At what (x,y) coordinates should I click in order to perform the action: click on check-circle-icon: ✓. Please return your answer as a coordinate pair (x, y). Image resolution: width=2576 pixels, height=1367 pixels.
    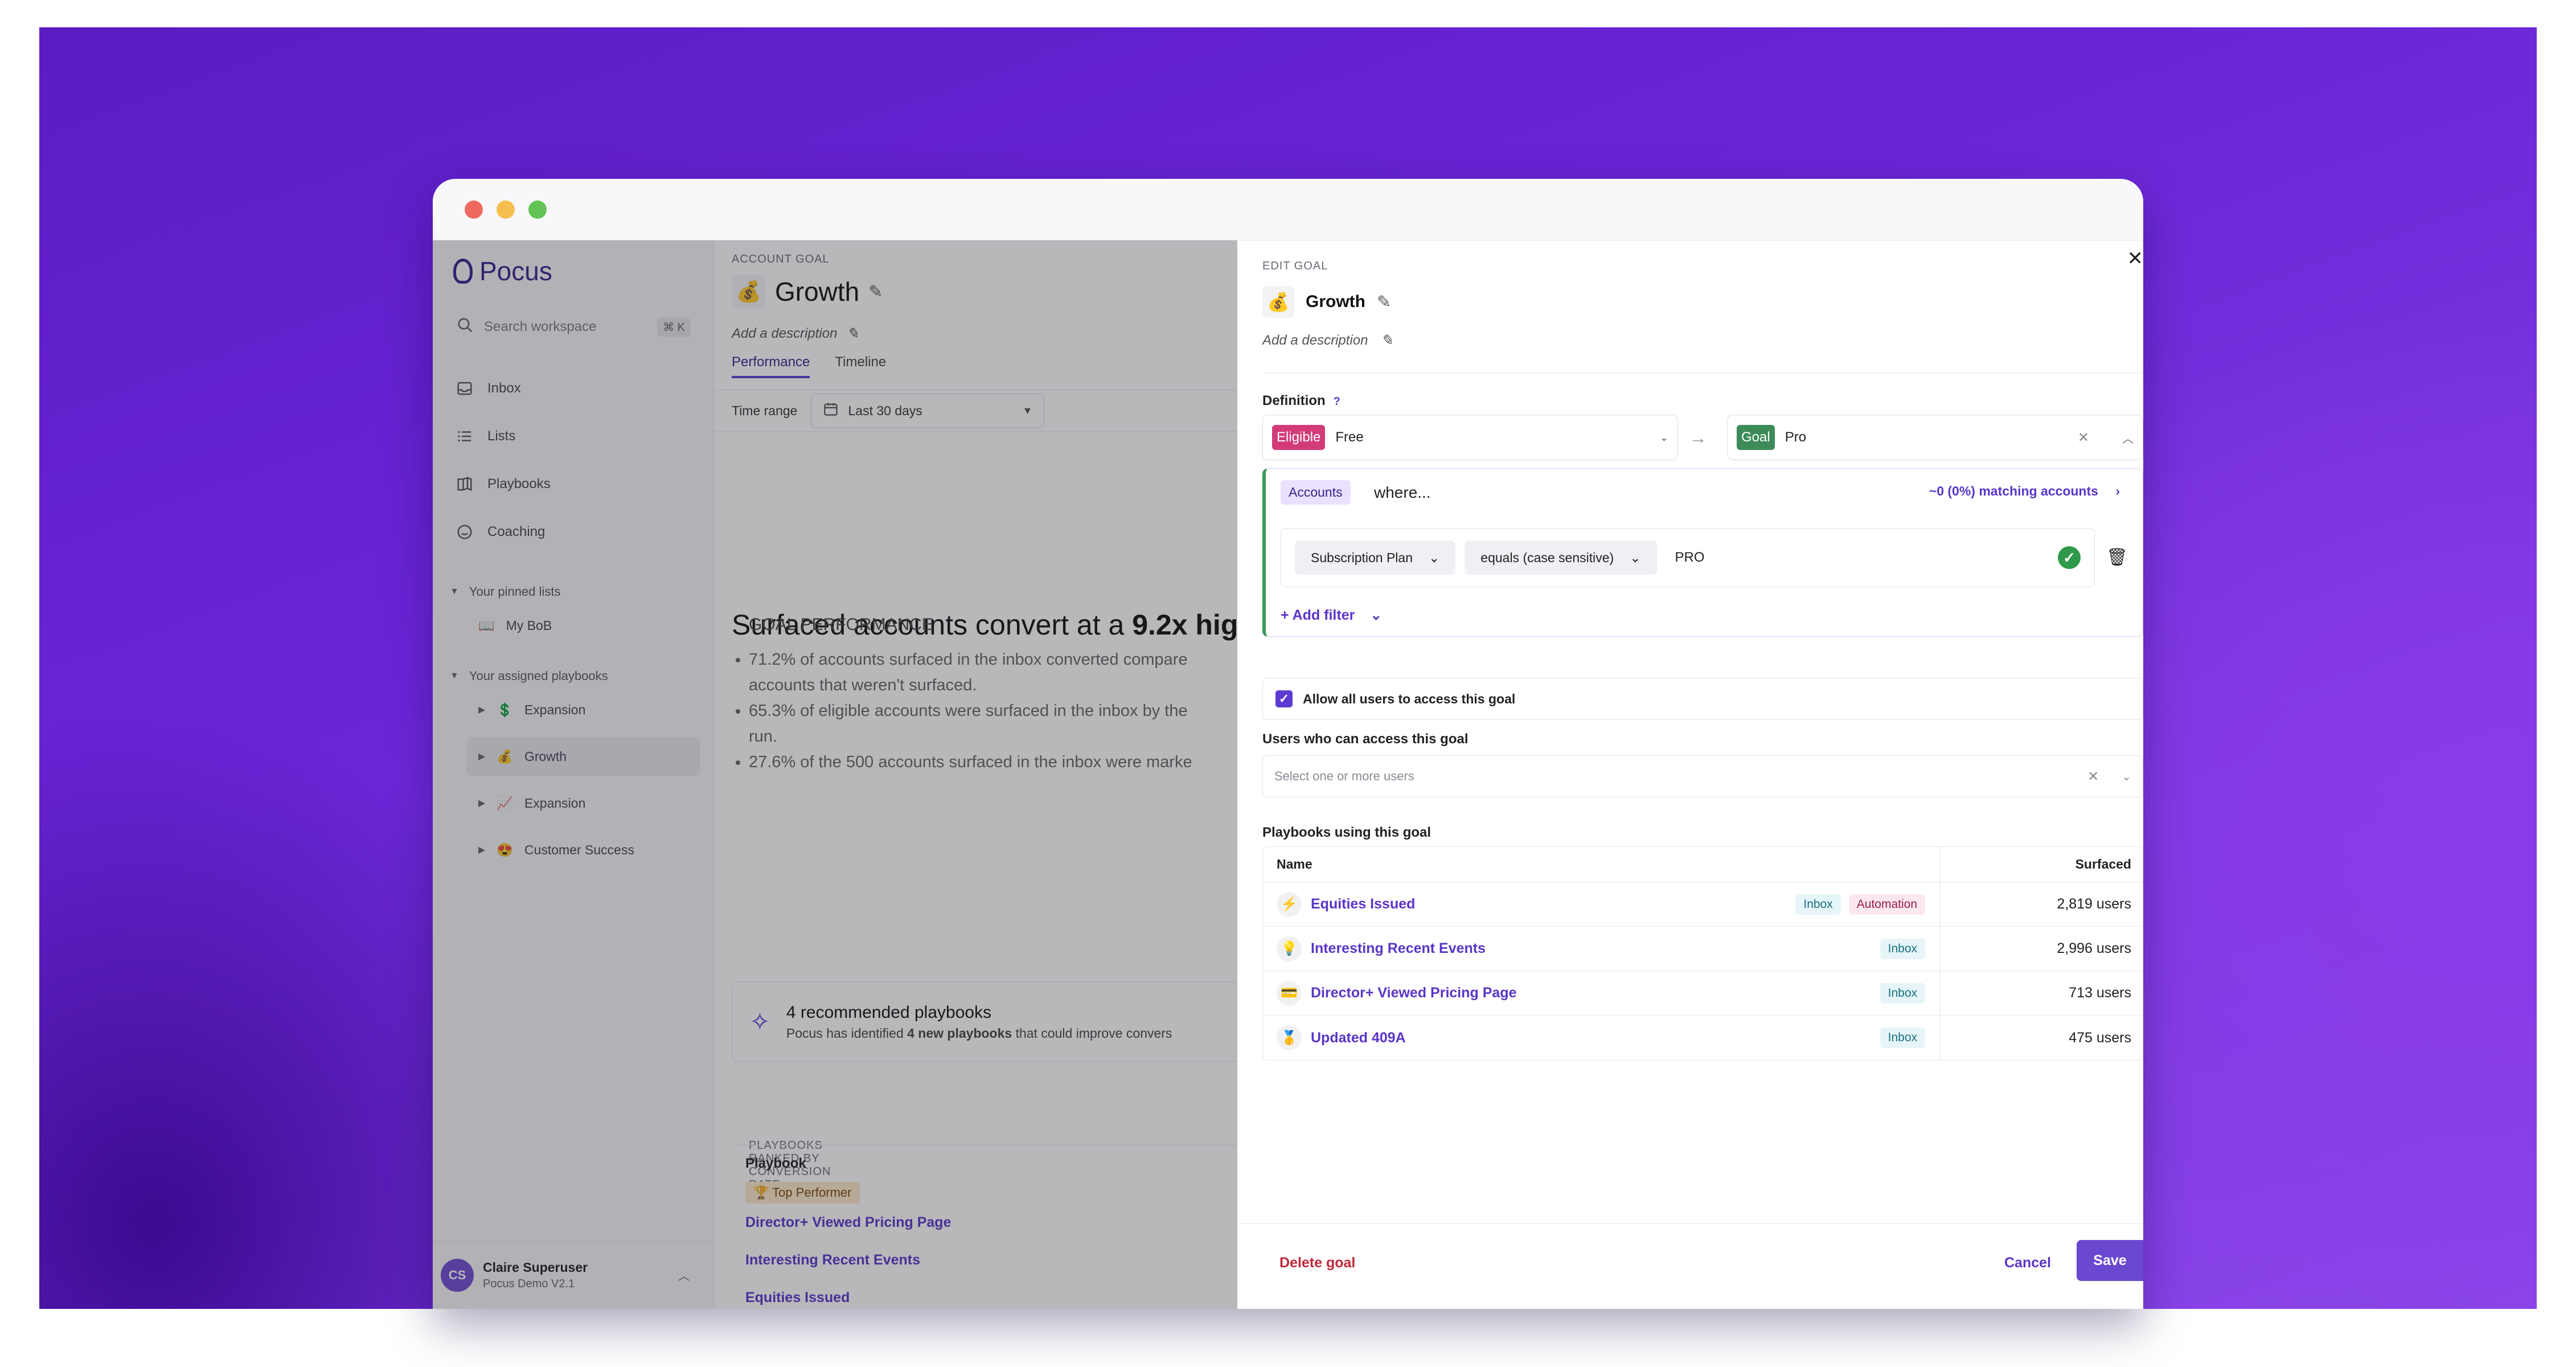
    Looking at the image, I should click on (2069, 557).